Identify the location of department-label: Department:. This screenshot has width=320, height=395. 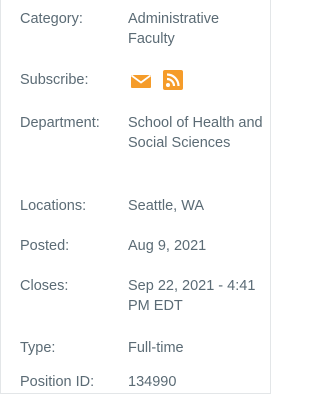
(60, 123).